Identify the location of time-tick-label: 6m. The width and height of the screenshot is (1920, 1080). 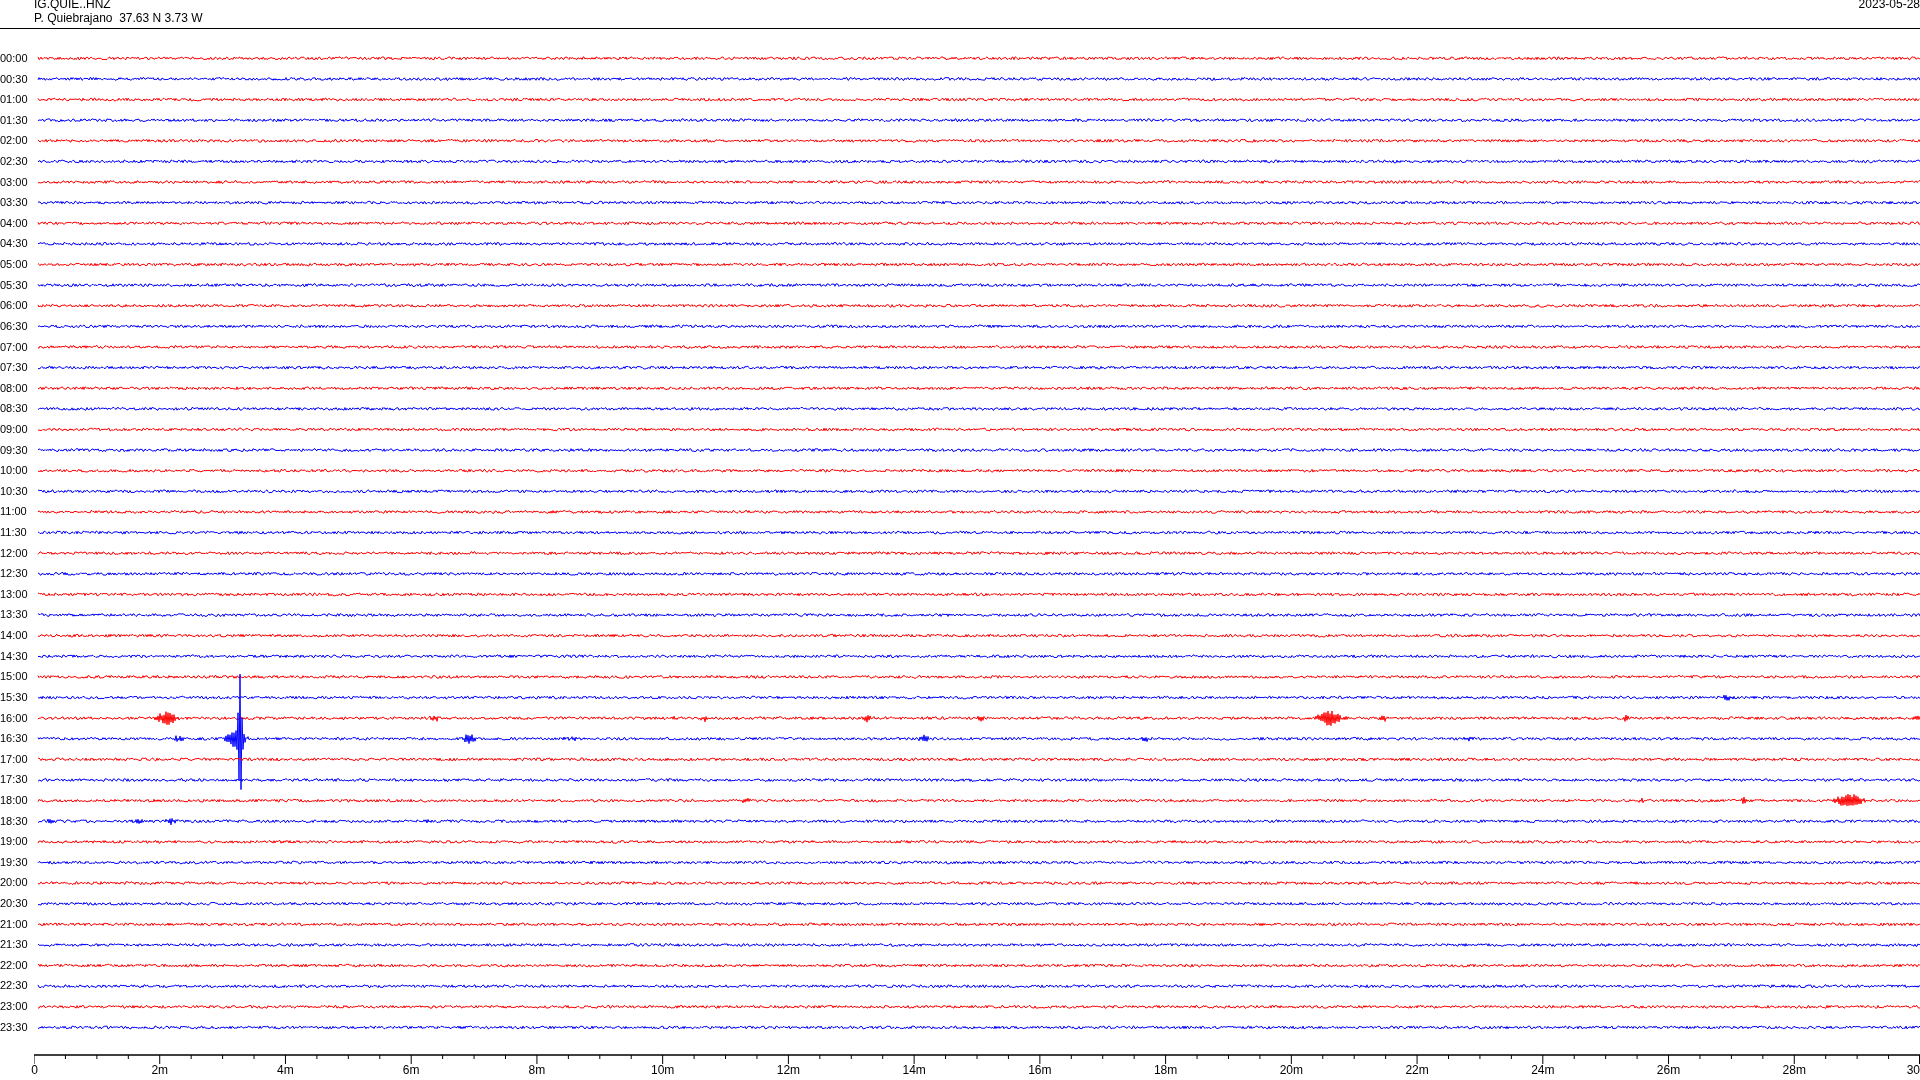
(411, 1070).